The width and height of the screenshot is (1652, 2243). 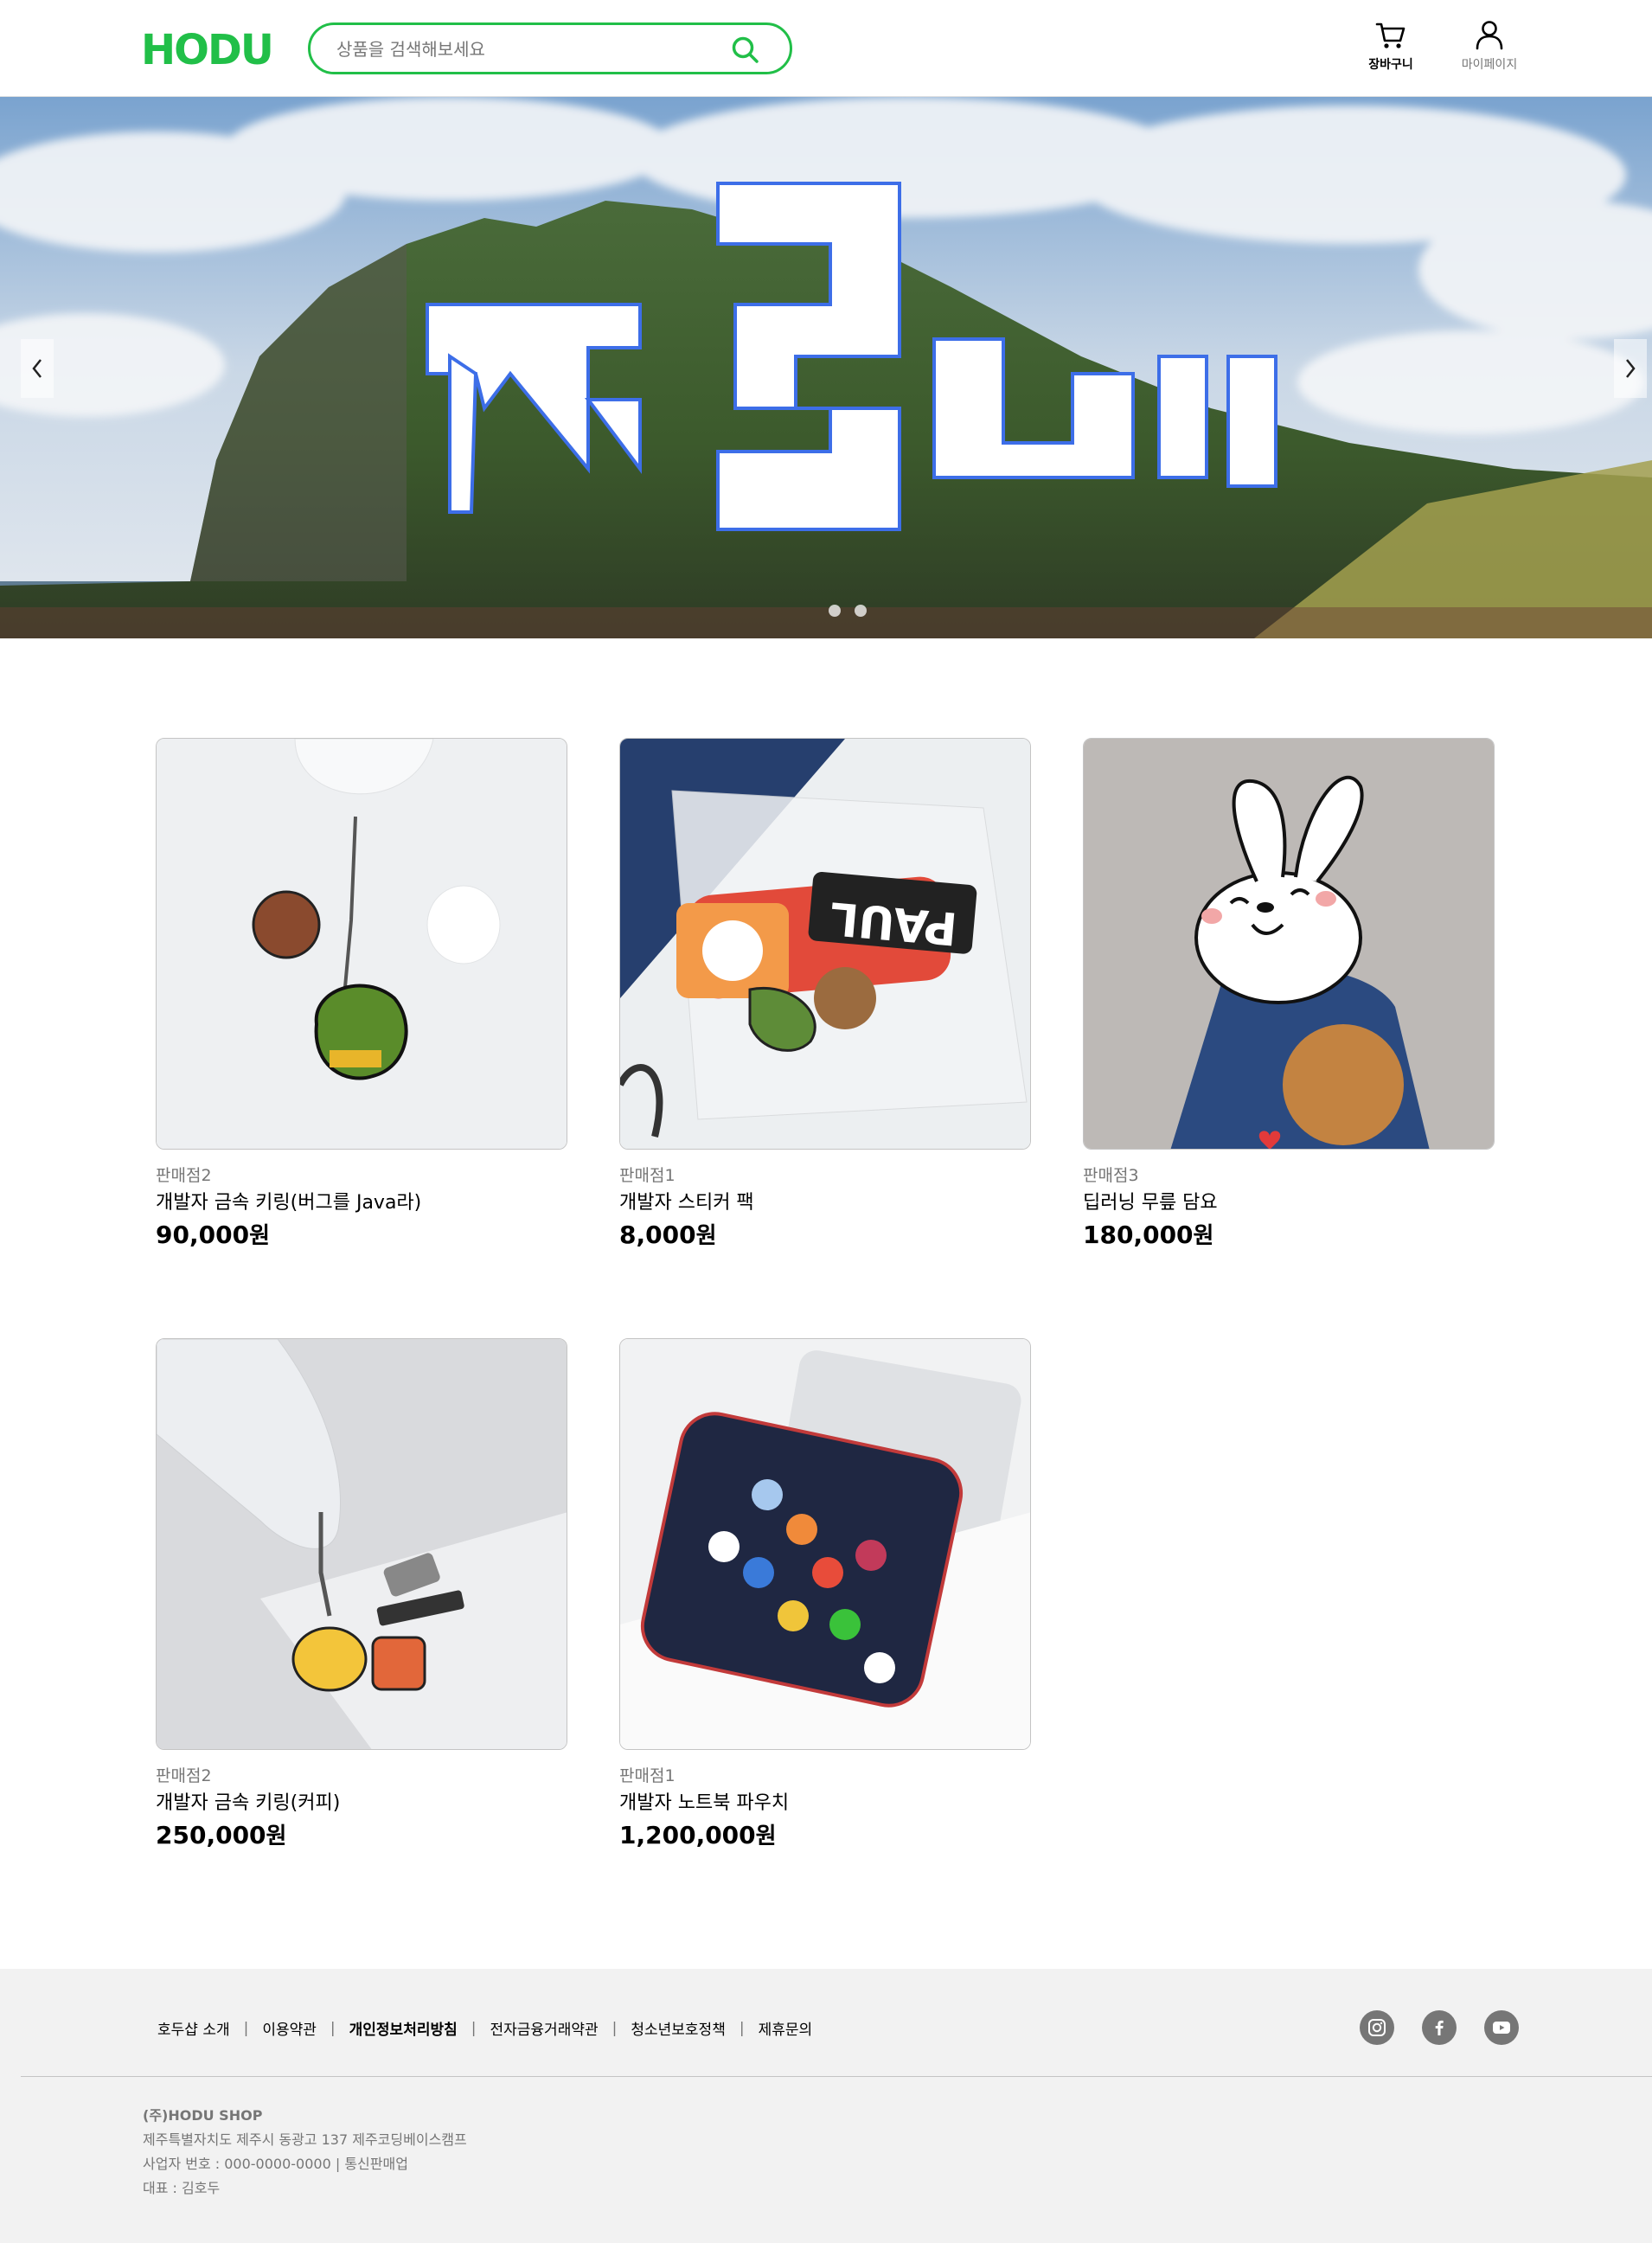 What do you see at coordinates (213, 1235) in the screenshot?
I see `product-price: 90,000원` at bounding box center [213, 1235].